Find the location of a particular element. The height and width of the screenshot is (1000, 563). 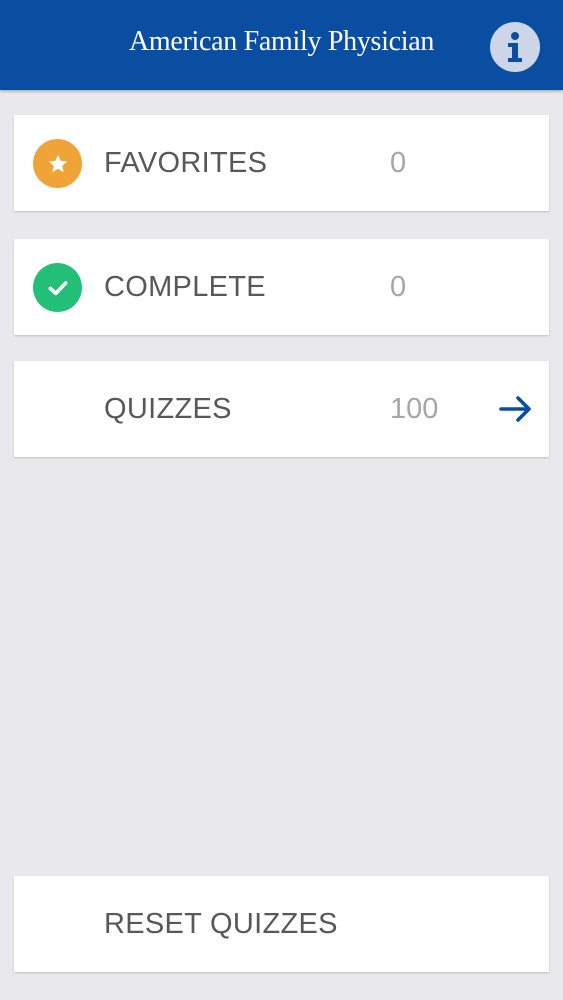

app-title: American Family Physician is located at coordinates (281, 41).